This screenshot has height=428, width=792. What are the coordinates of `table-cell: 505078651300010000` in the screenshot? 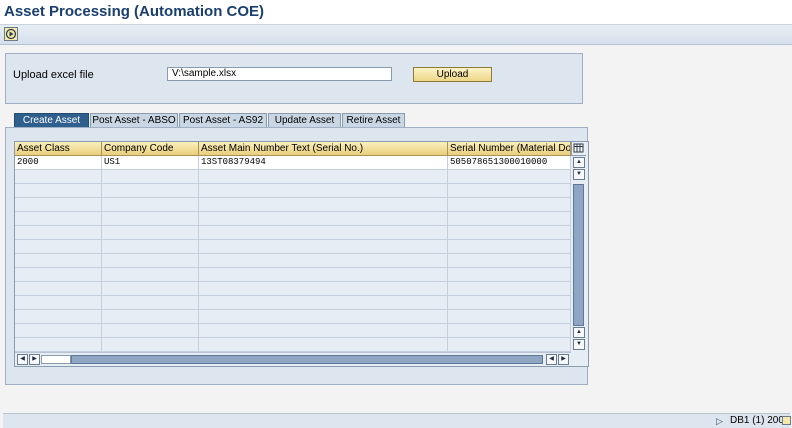 It's located at (509, 162).